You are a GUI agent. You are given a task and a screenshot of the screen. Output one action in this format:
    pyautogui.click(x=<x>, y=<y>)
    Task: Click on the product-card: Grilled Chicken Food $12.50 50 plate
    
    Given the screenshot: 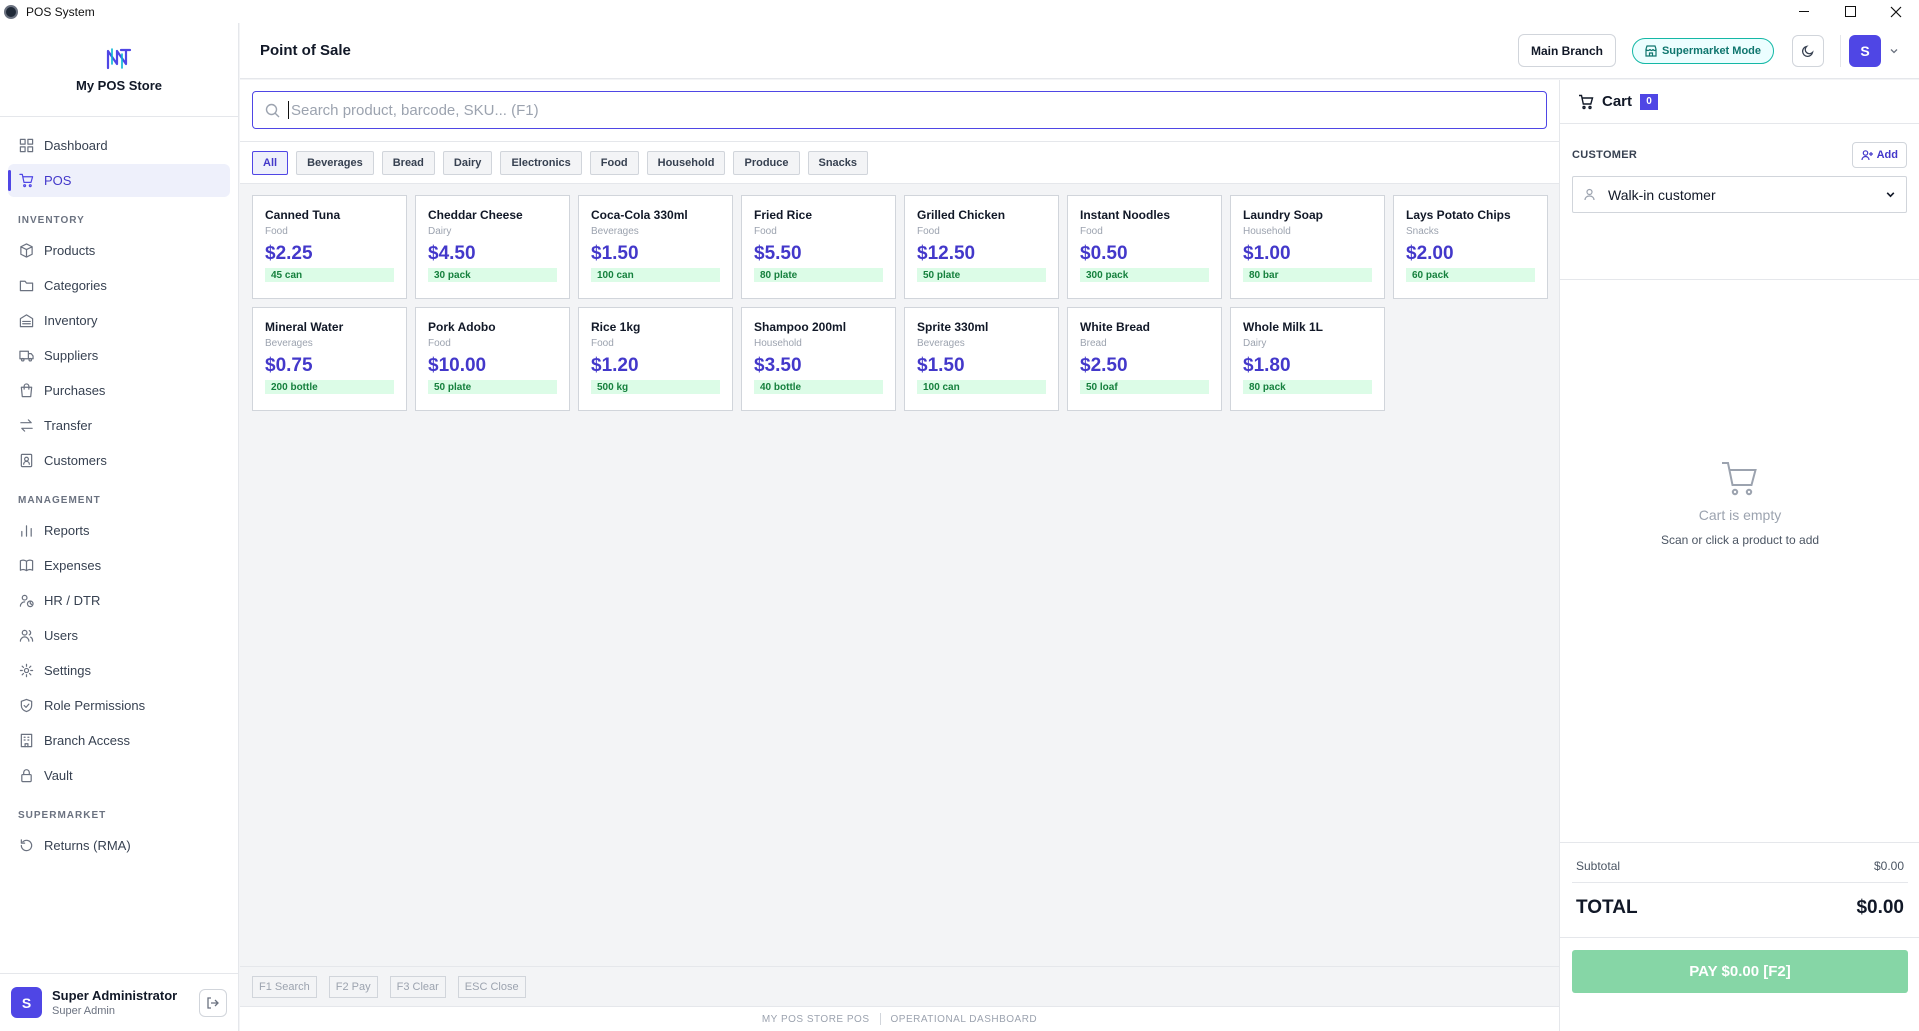 What is the action you would take?
    pyautogui.click(x=981, y=247)
    